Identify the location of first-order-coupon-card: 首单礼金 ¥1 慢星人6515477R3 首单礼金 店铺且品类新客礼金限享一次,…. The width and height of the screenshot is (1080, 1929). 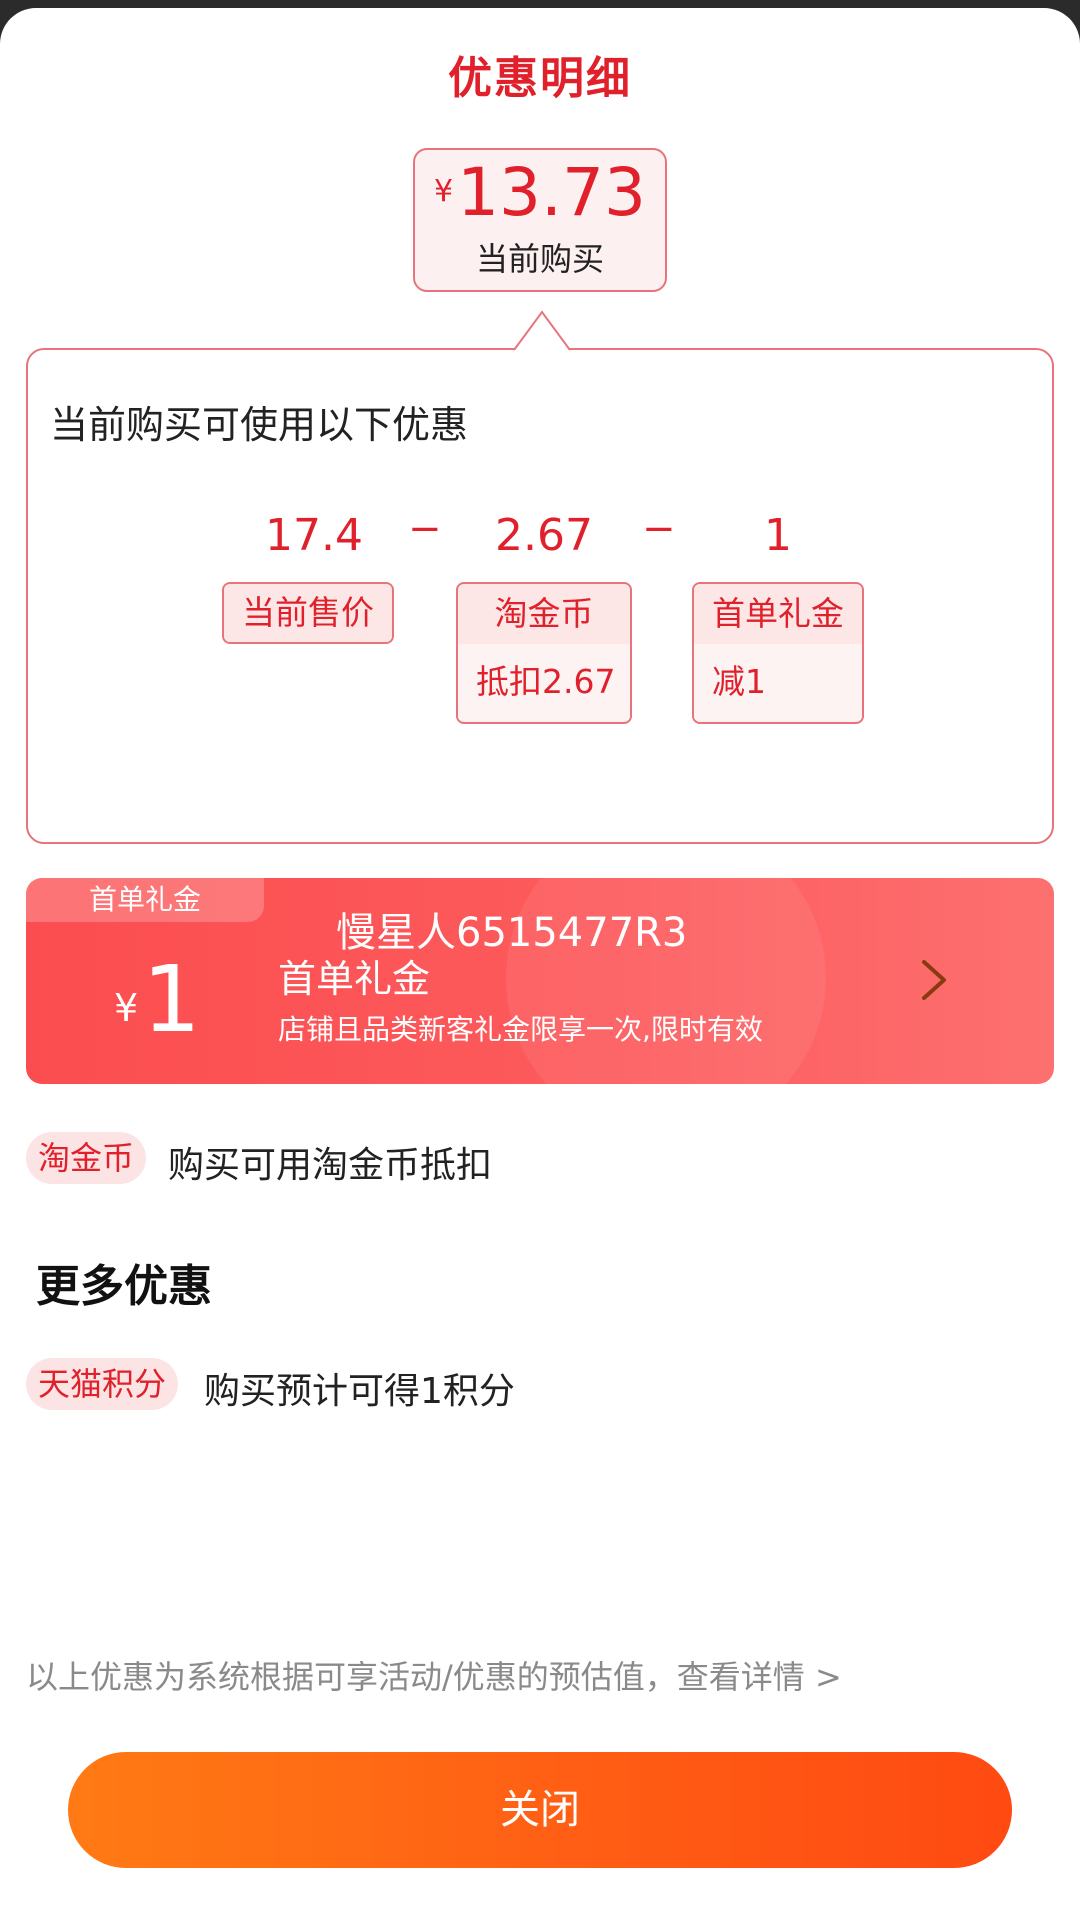
(540, 981).